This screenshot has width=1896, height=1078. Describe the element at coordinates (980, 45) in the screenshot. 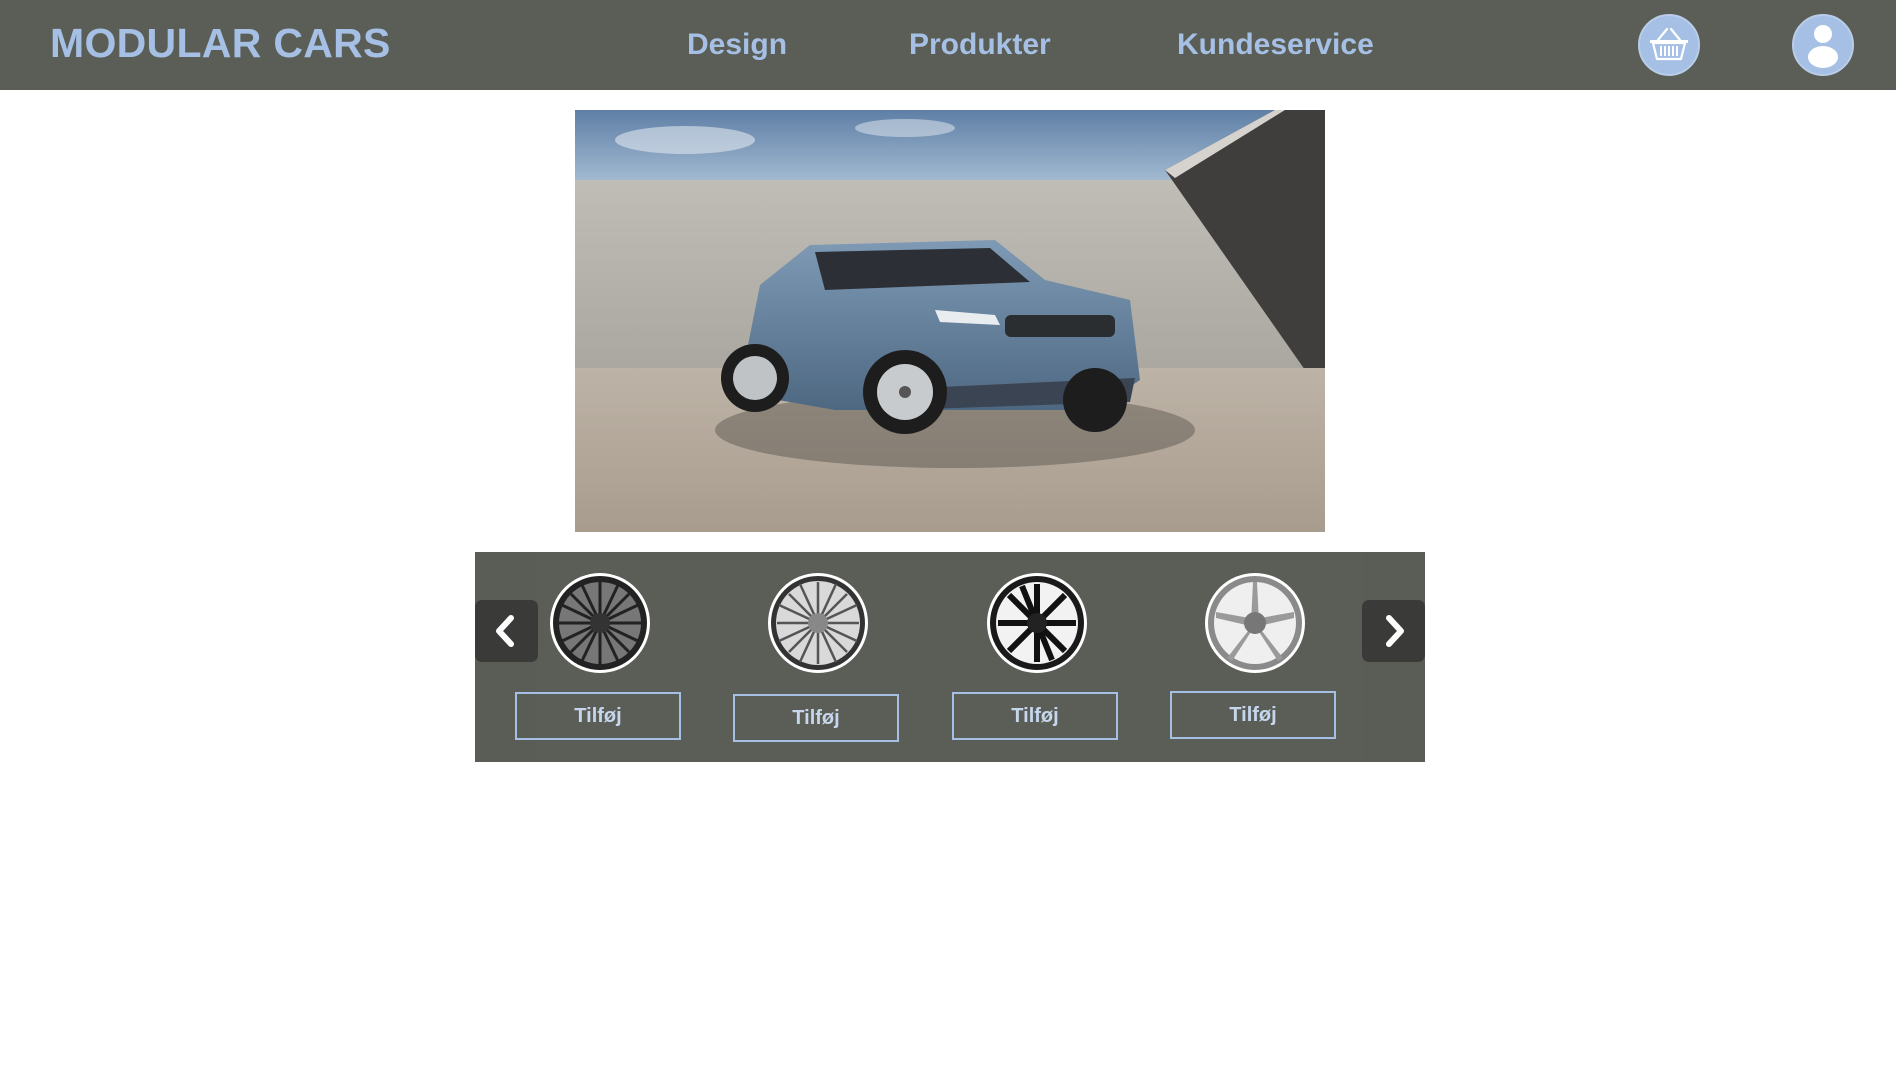

I see `nav-produkter: Produkter` at that location.